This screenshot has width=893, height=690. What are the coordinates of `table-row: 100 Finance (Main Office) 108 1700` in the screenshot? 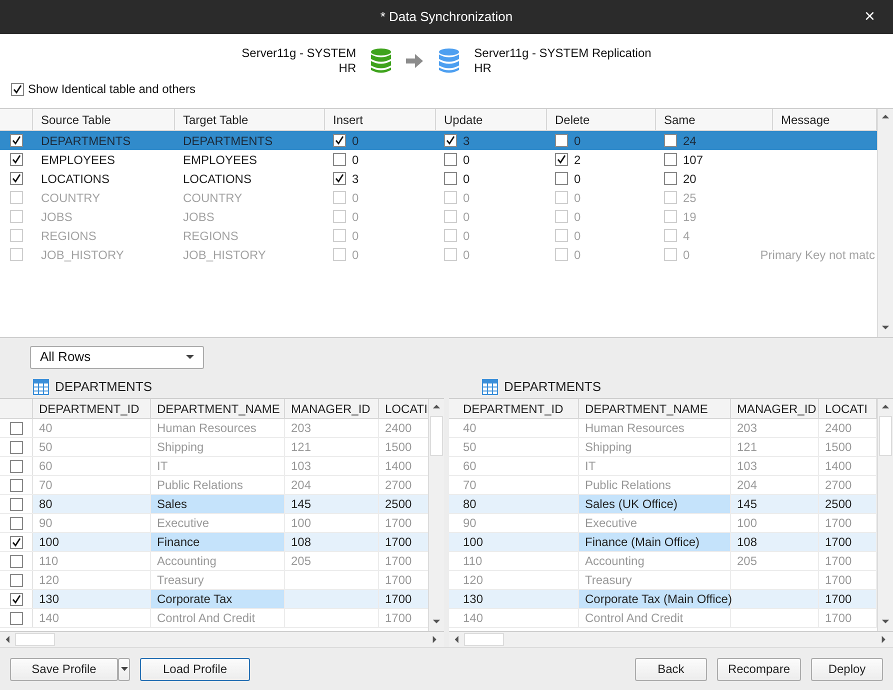 It's located at (663, 542).